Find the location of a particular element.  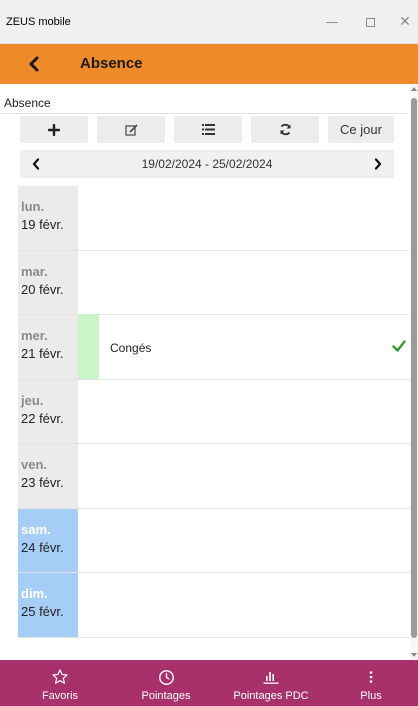

day-date: 20 févr. is located at coordinates (42, 289).